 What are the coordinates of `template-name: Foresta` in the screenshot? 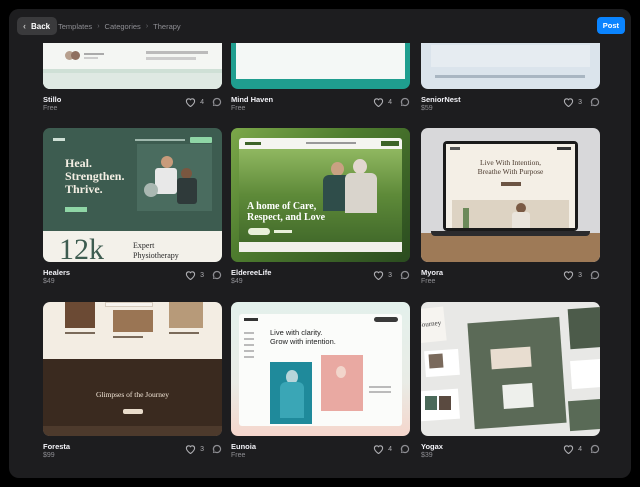 It's located at (56, 446).